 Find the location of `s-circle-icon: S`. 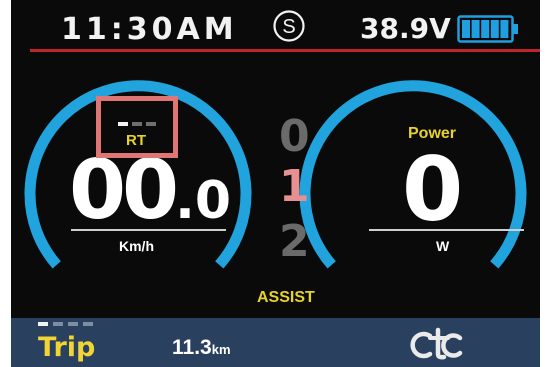

s-circle-icon: S is located at coordinates (289, 26).